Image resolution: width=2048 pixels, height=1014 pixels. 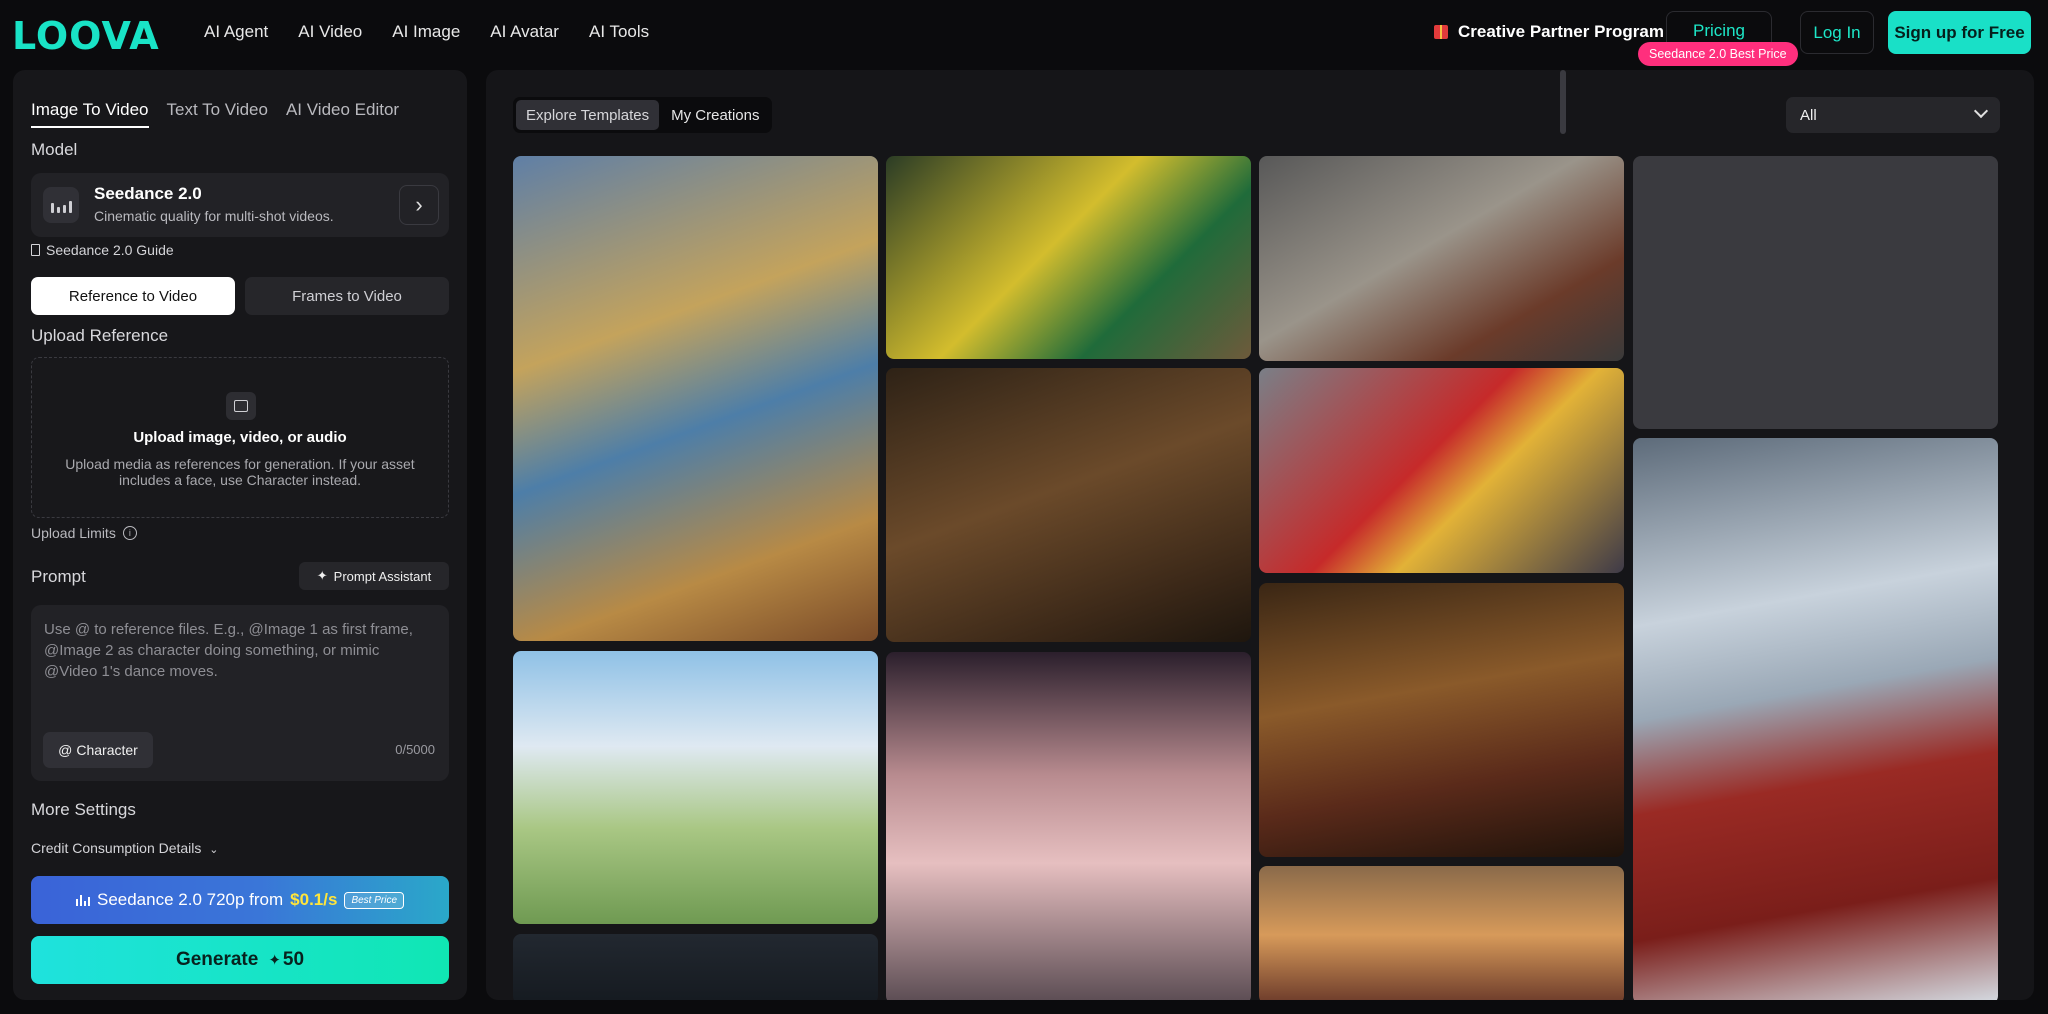 What do you see at coordinates (382, 576) in the screenshot?
I see `prompt-assistant-label: Prompt Assistant` at bounding box center [382, 576].